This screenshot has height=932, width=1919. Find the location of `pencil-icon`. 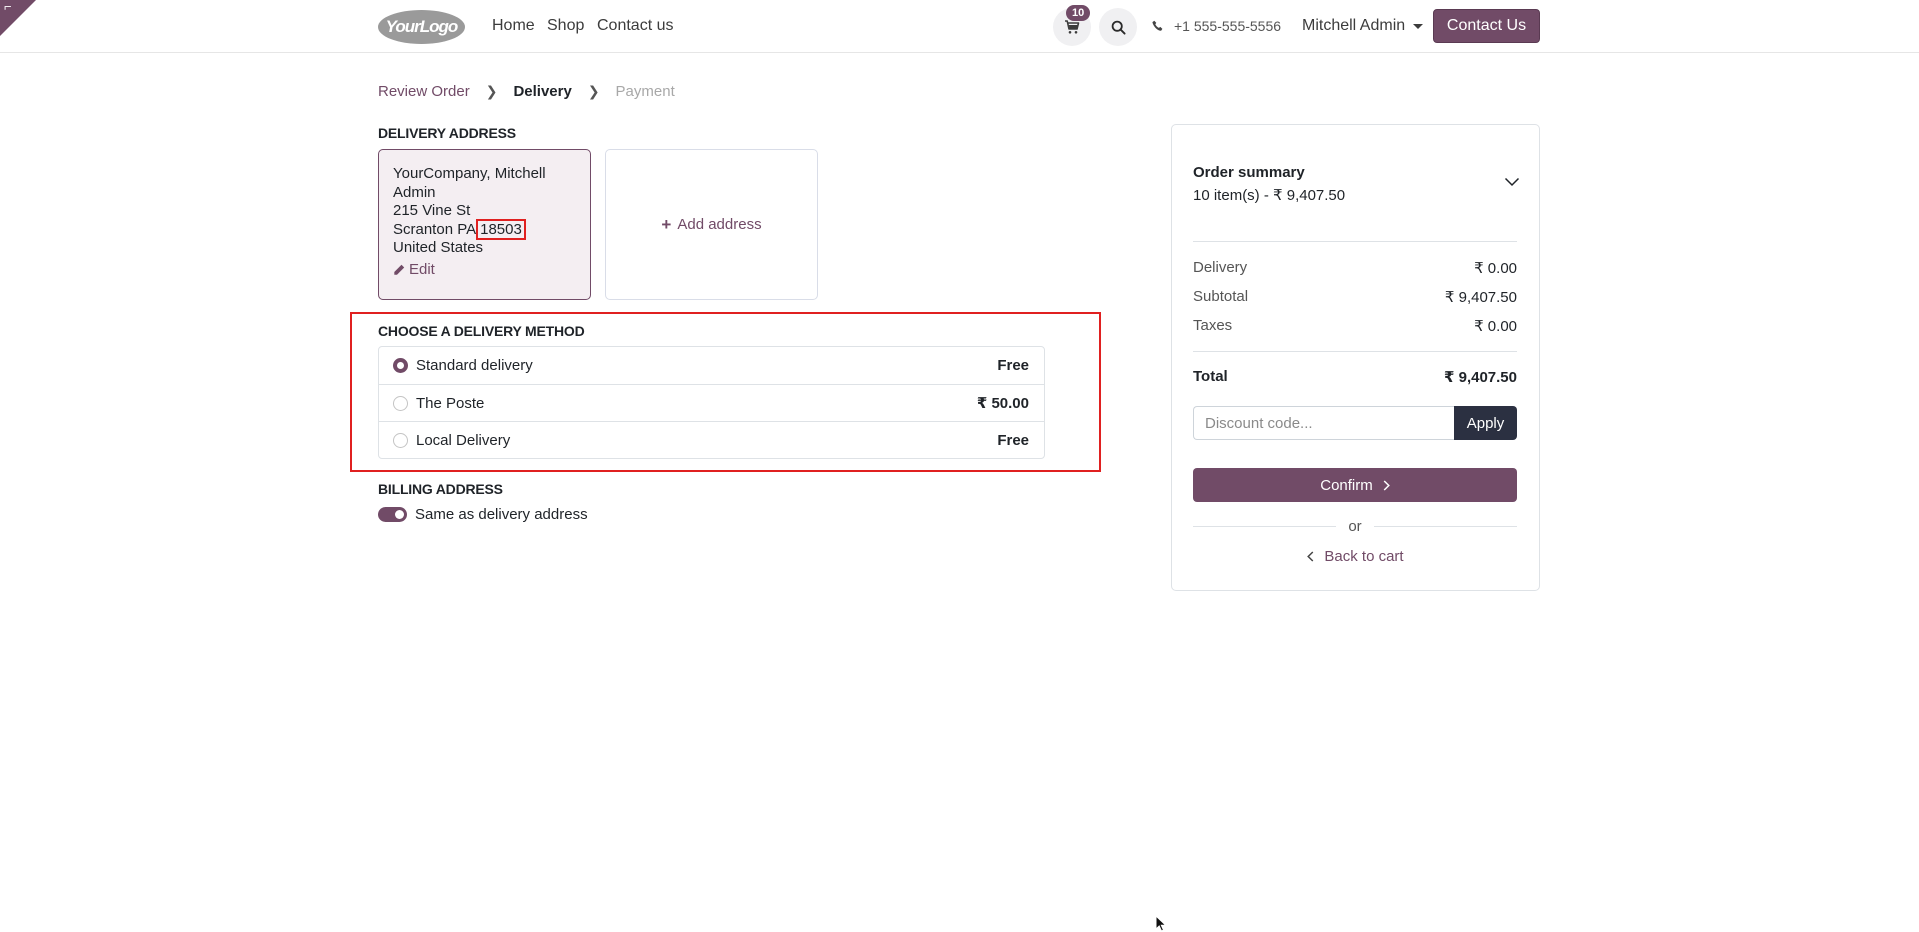

pencil-icon is located at coordinates (399, 269).